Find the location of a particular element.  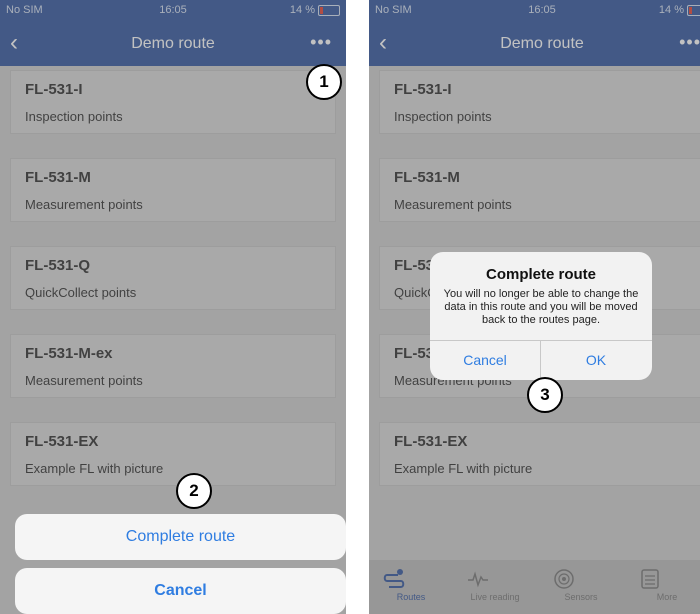

dialog-ok-button: OK is located at coordinates (596, 360).